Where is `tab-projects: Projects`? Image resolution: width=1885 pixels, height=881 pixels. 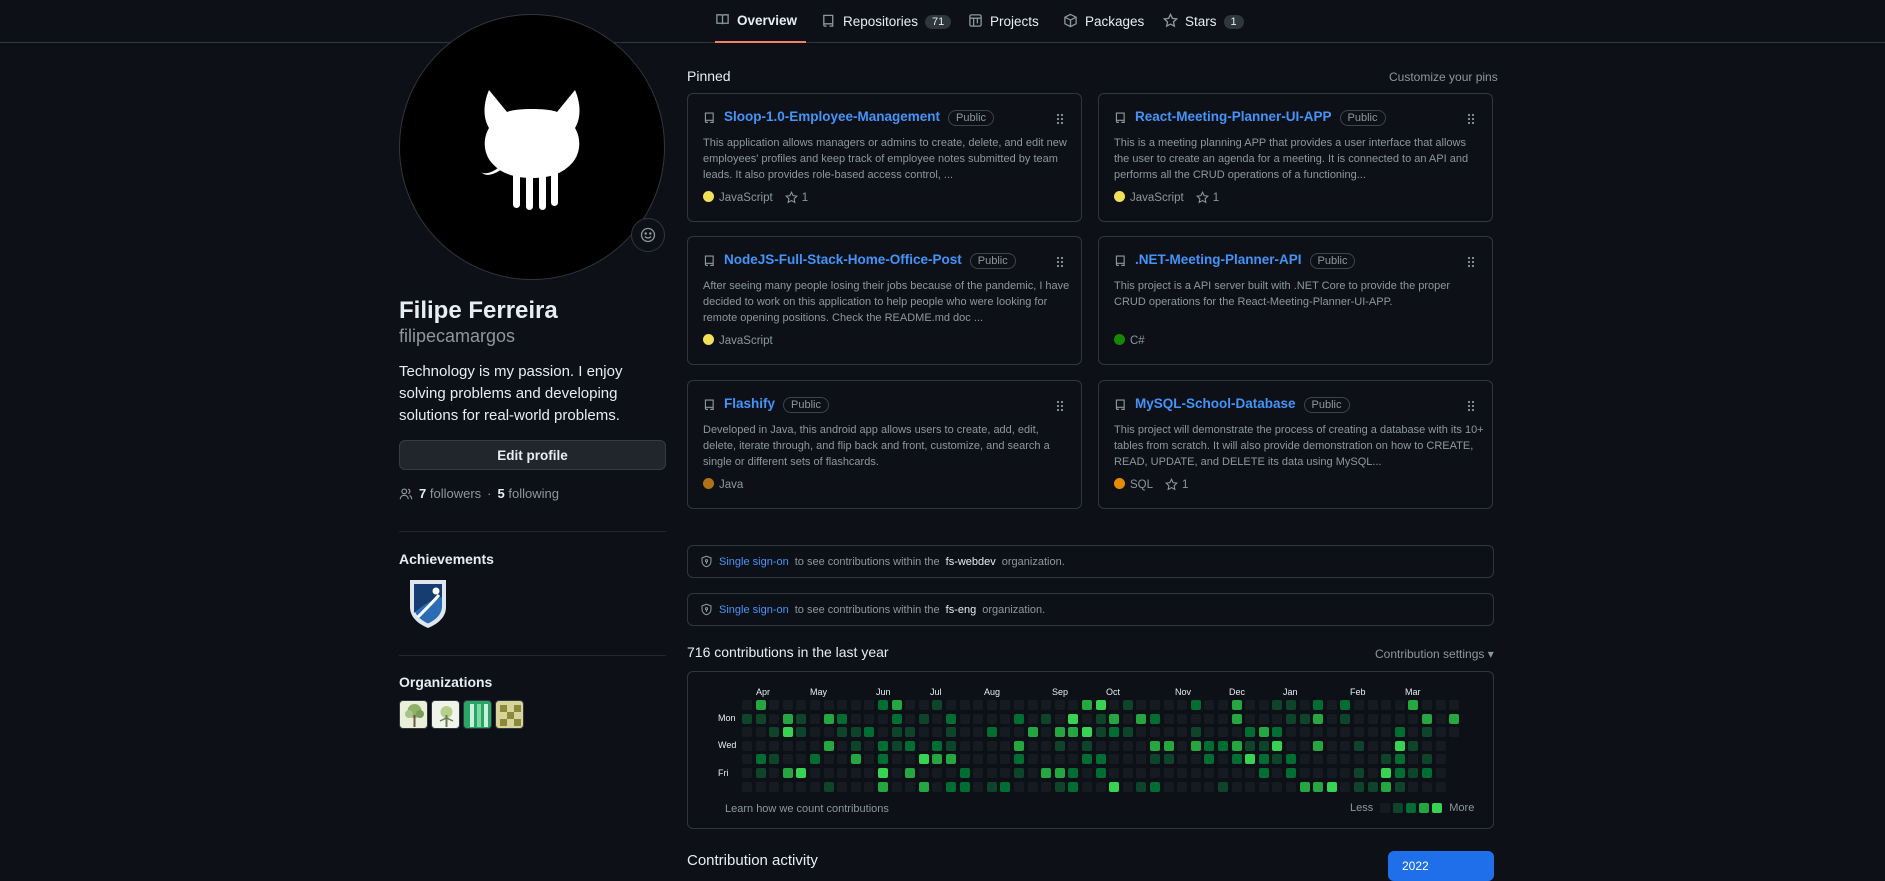
tab-projects: Projects is located at coordinates (1003, 21).